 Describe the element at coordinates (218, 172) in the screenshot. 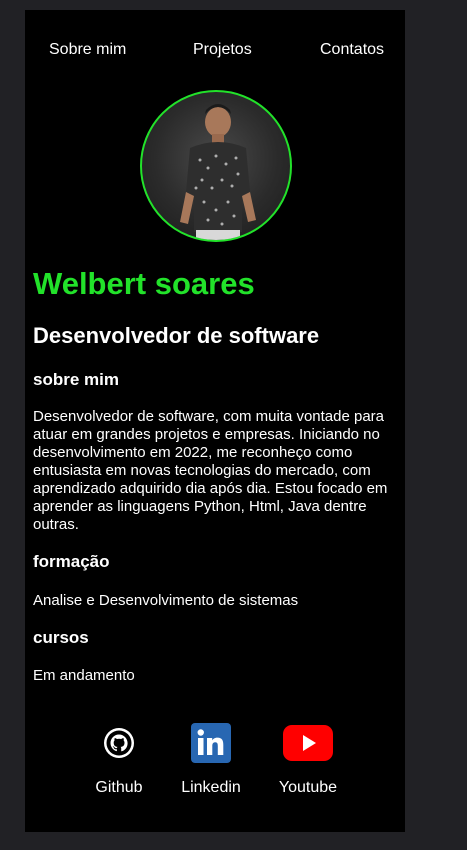

I see `profile-photo` at that location.